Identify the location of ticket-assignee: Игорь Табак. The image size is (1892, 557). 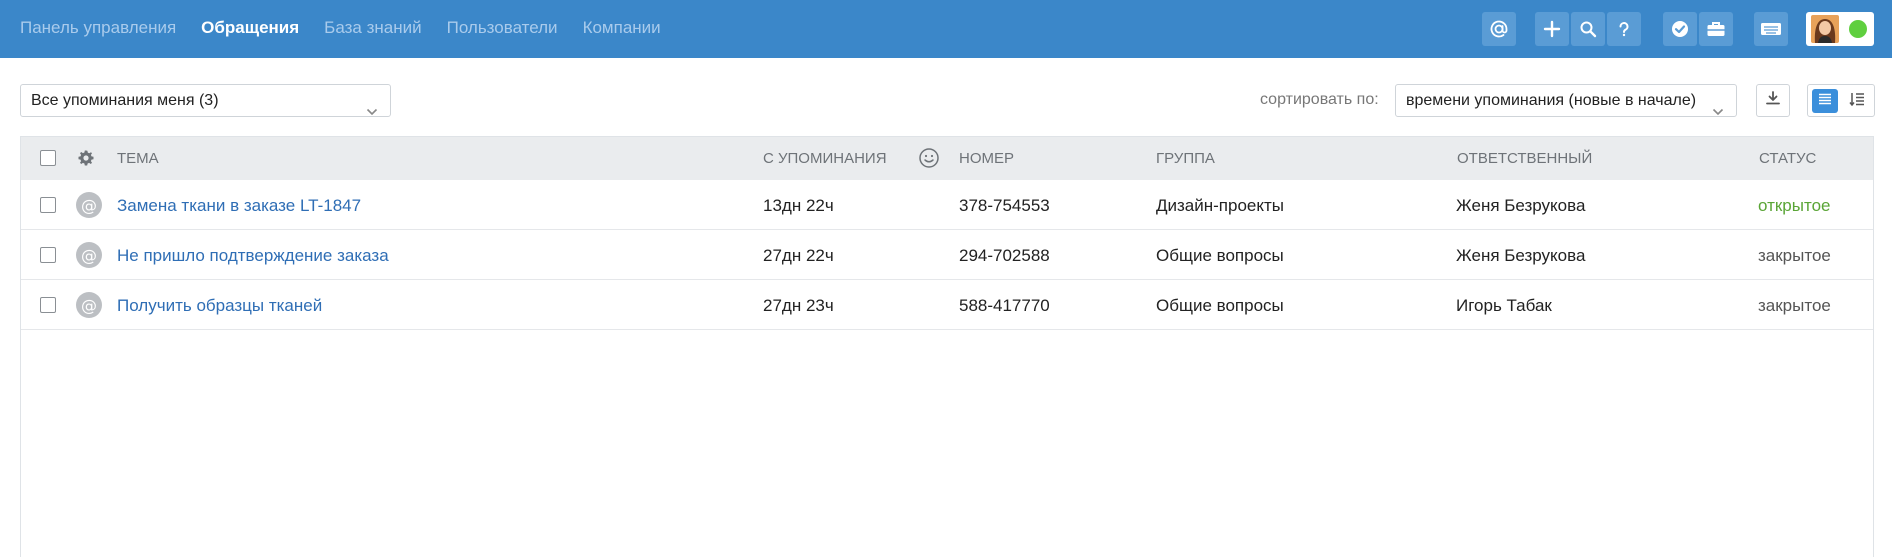
(1504, 305).